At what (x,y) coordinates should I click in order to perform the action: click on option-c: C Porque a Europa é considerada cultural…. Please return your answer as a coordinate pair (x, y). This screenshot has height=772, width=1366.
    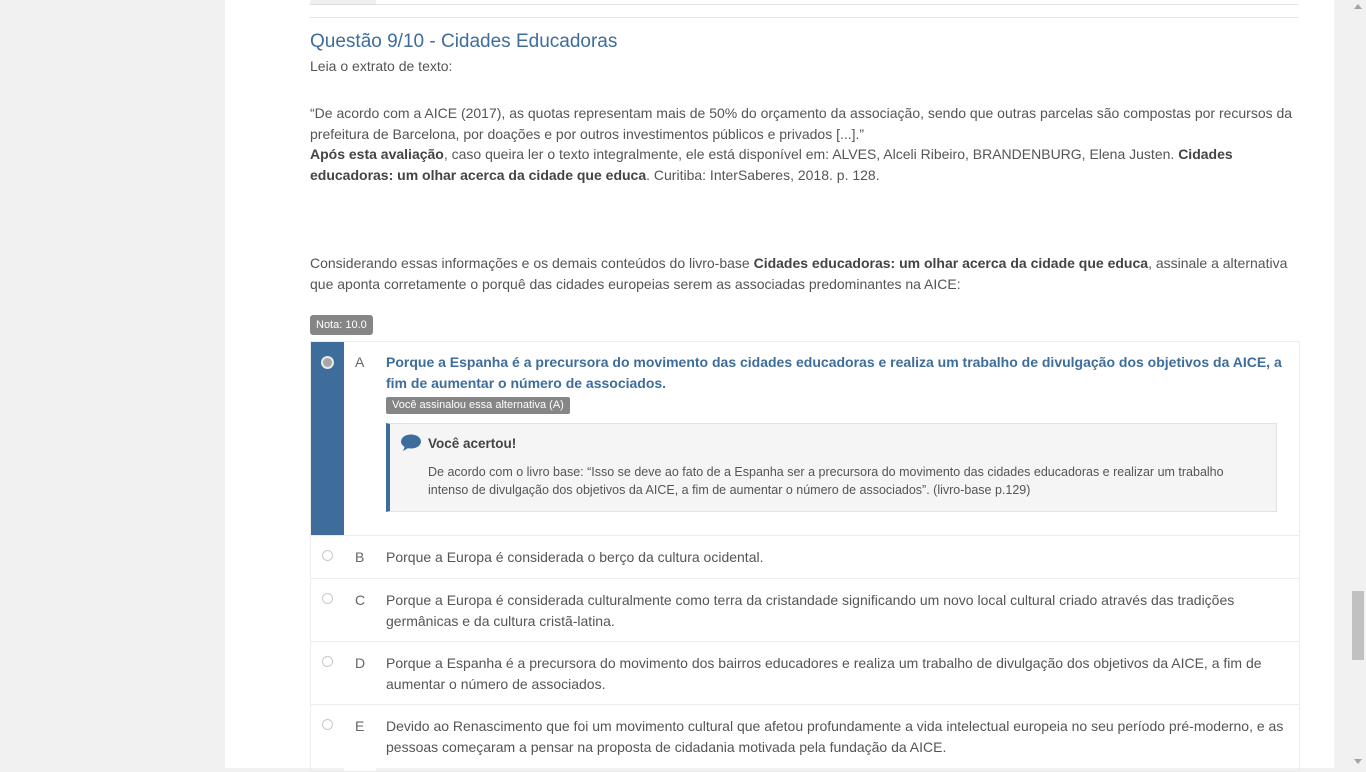
    Looking at the image, I should click on (805, 610).